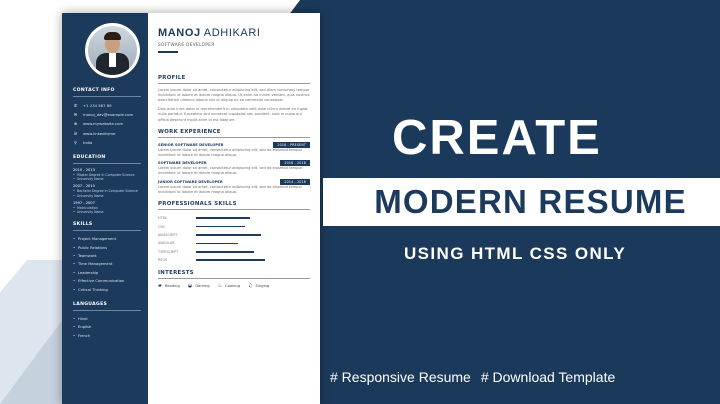 The image size is (720, 404). I want to click on language-item: French, so click(107, 336).